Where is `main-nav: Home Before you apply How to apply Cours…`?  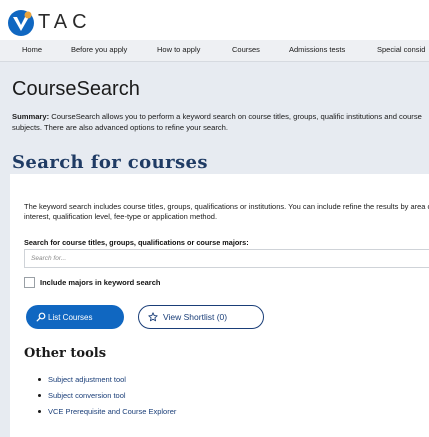
main-nav: Home Before you apply How to apply Cours… is located at coordinates (214, 51).